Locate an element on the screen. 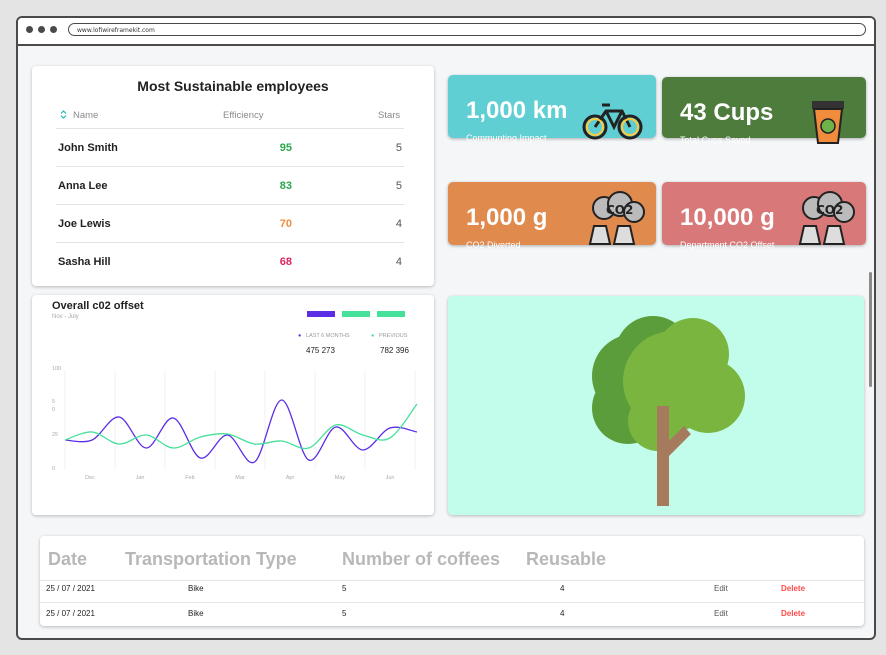  x-tick-label: Jan is located at coordinates (140, 478).